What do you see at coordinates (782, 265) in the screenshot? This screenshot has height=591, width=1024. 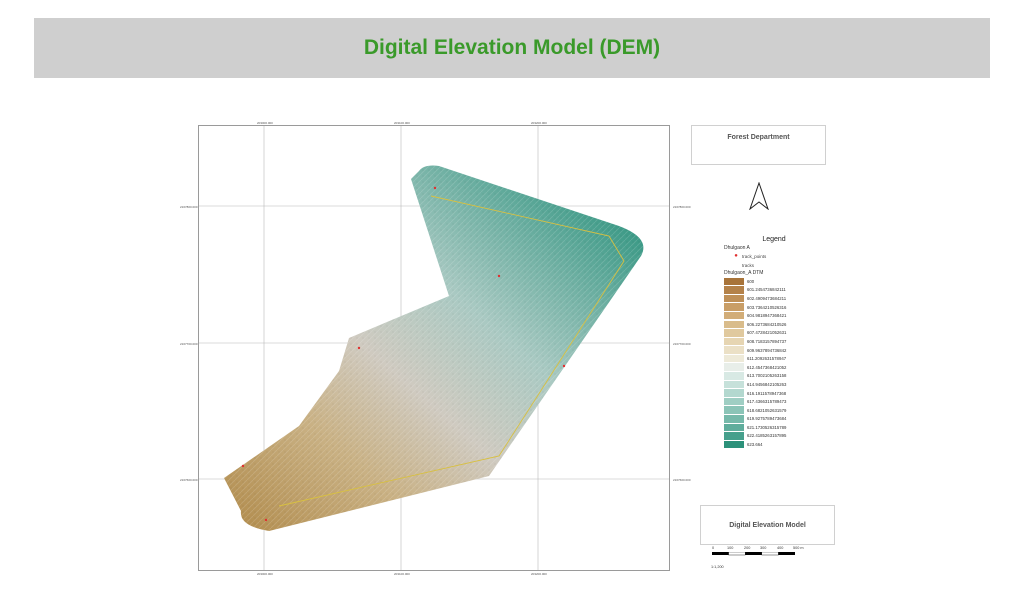 I see `legend-tracks: tracks` at bounding box center [782, 265].